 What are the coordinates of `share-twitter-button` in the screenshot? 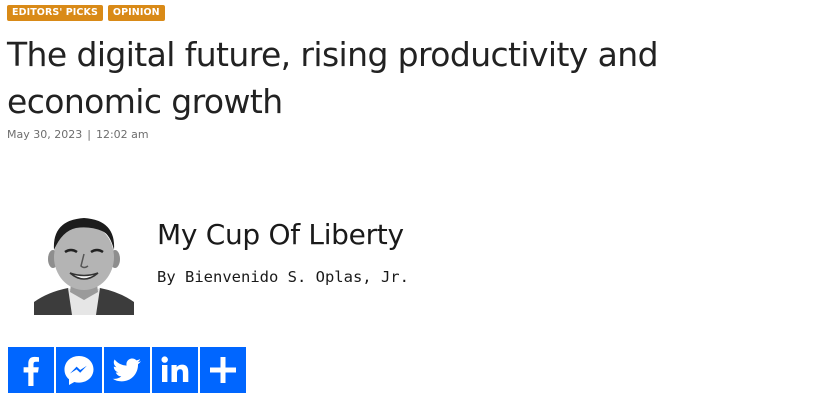 It's located at (127, 370).